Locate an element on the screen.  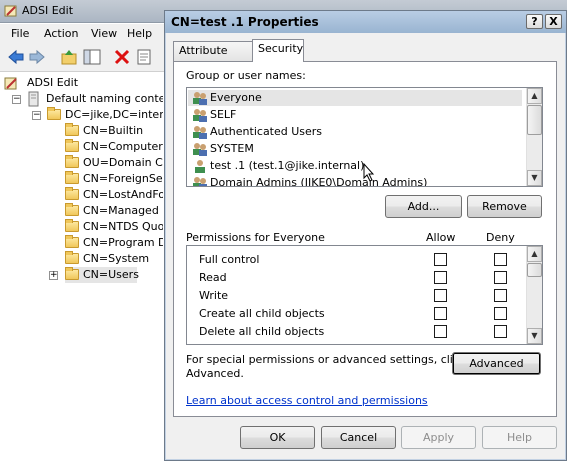
properties-icon is located at coordinates (144, 57).